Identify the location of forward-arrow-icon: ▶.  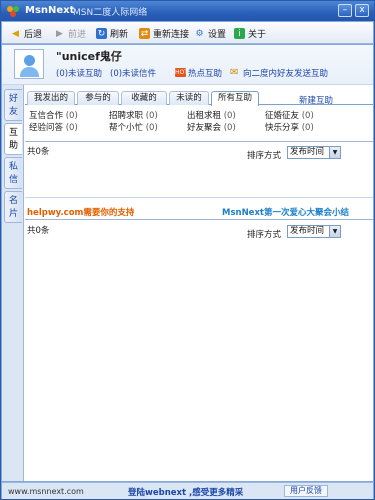
(59, 33).